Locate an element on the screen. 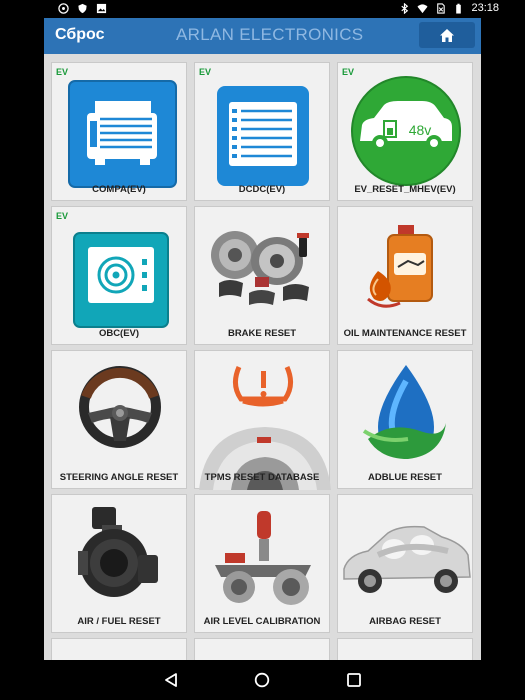 Image resolution: width=525 pixels, height=700 pixels. oil-can-icon is located at coordinates (400, 266).